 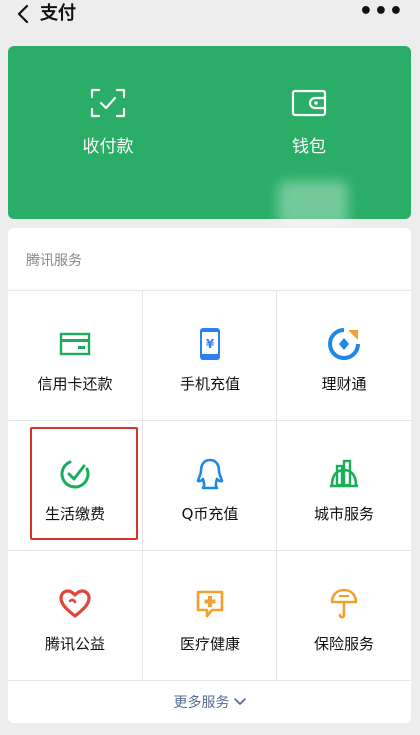 What do you see at coordinates (381, 13) in the screenshot?
I see `more-menu-button: •••` at bounding box center [381, 13].